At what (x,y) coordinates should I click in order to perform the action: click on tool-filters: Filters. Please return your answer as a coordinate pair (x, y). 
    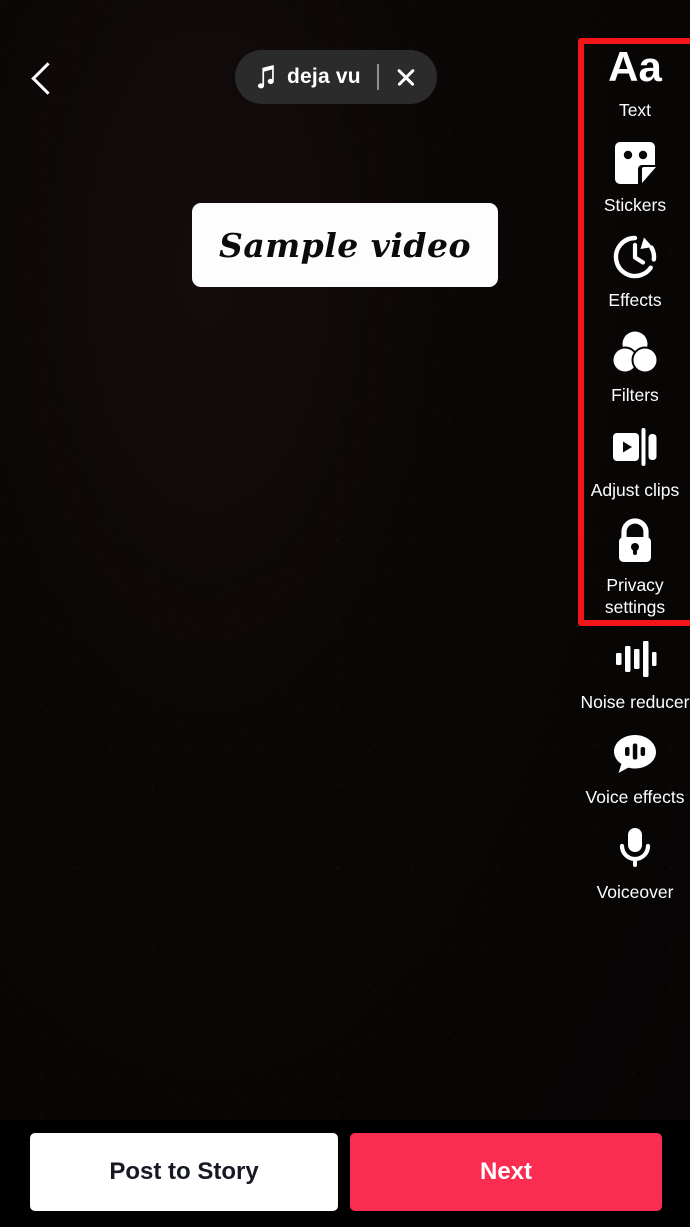
    Looking at the image, I should click on (635, 365).